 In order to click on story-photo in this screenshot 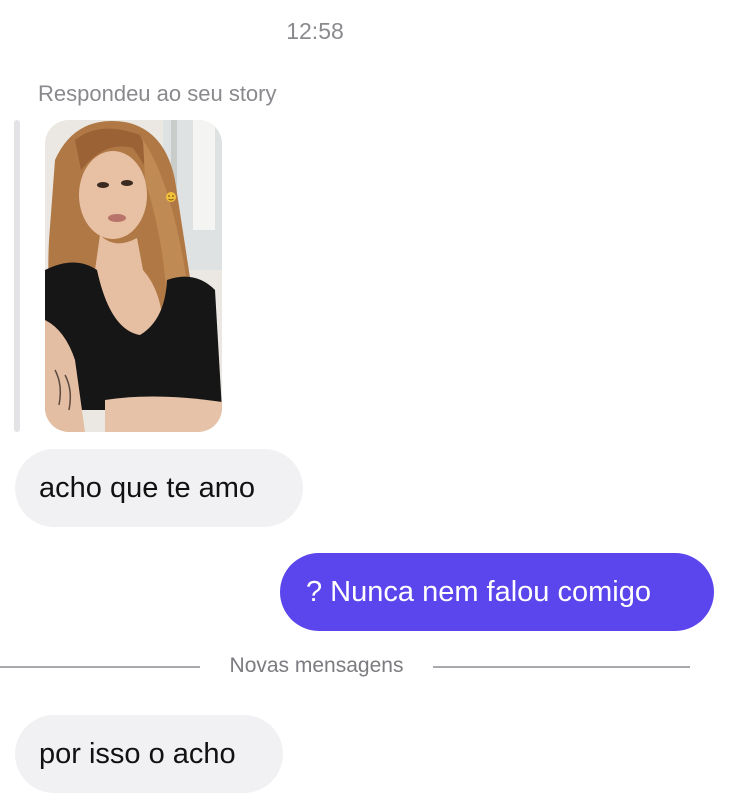, I will do `click(133, 276)`.